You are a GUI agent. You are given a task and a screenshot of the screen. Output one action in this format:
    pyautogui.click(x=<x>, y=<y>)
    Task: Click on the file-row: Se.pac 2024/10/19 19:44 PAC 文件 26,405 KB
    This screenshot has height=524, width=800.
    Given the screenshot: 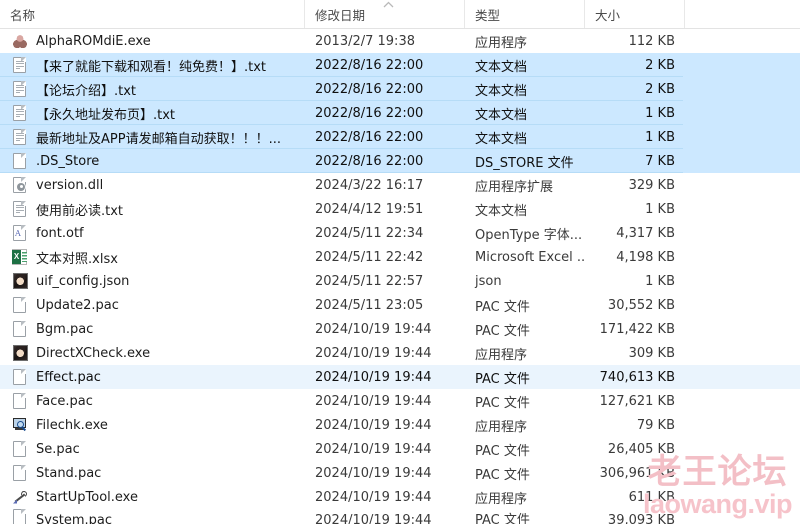 What is the action you would take?
    pyautogui.click(x=400, y=449)
    